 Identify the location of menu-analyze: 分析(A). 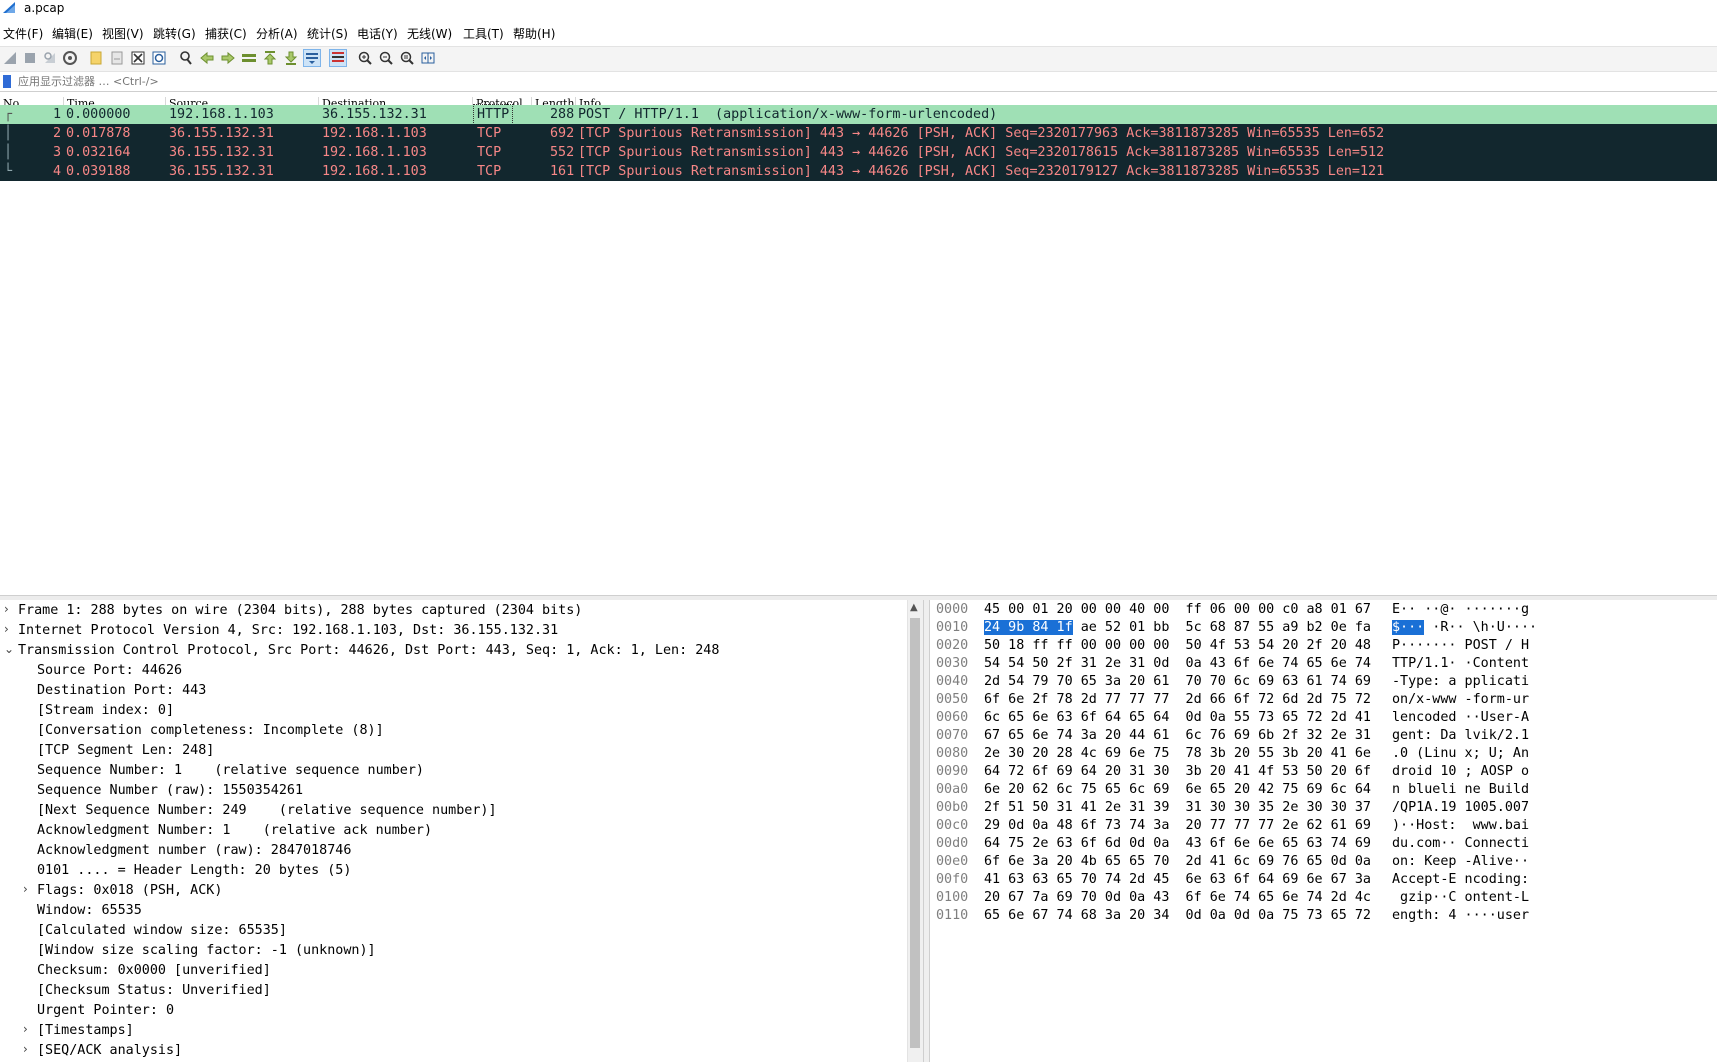
(277, 33).